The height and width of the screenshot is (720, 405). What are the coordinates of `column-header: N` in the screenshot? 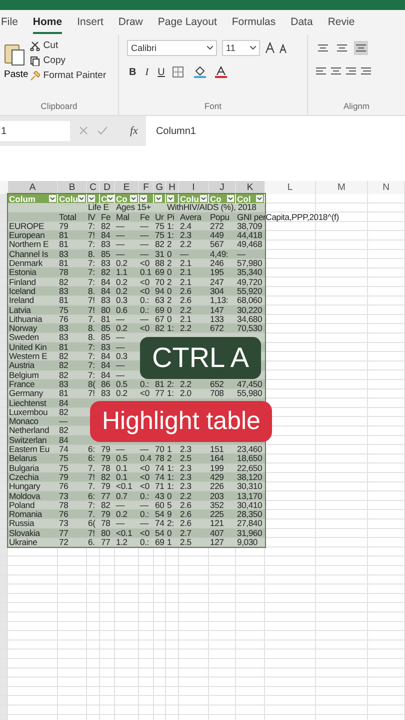 It's located at (386, 187).